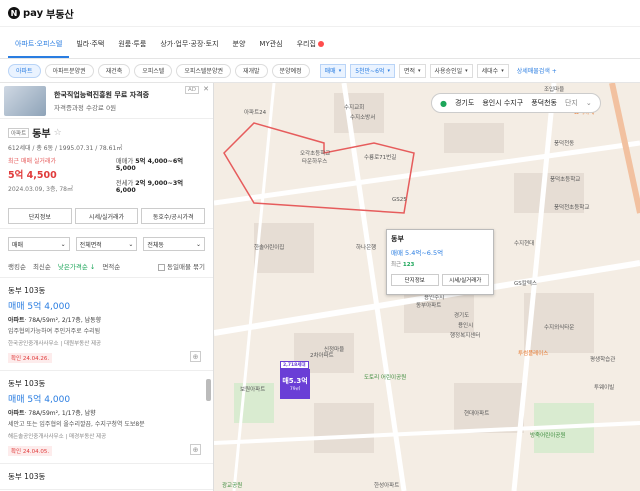 The image size is (640, 491). What do you see at coordinates (55, 344) in the screenshot?
I see `listing-agent: 한국공인중개사사무소 | 대원부동산 제공` at bounding box center [55, 344].